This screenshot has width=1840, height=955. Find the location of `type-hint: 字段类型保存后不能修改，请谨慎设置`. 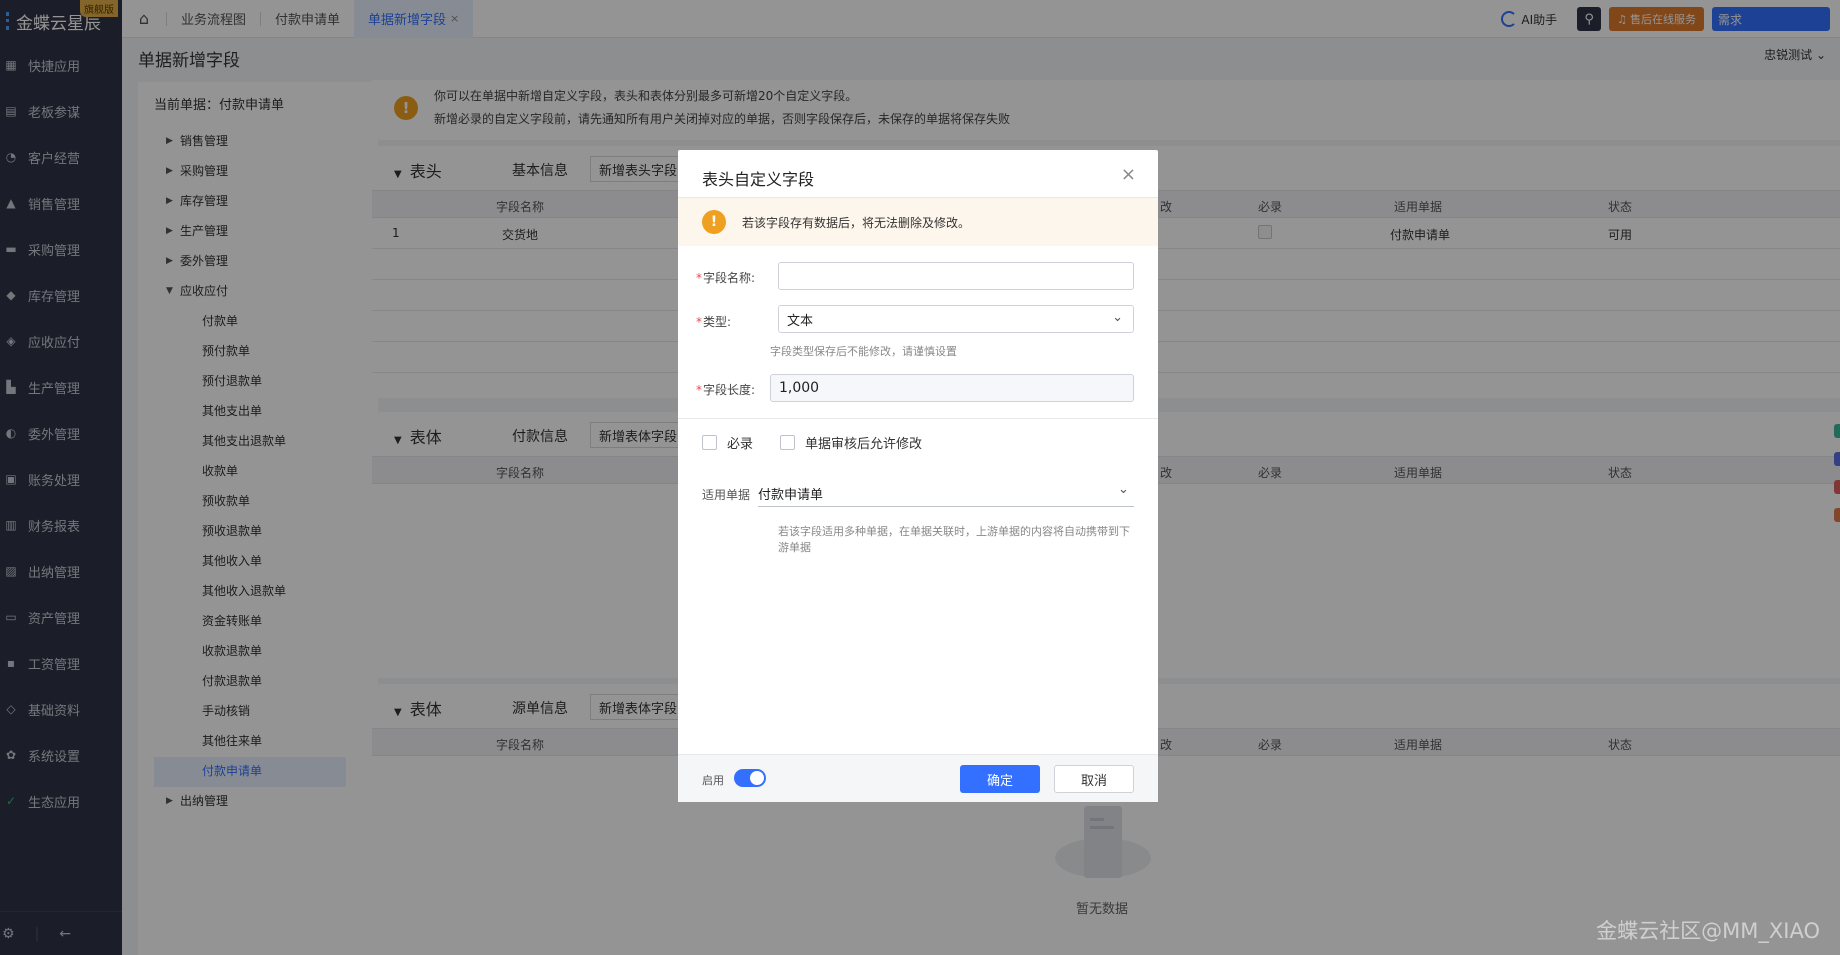

type-hint: 字段类型保存后不能修改，请谨慎设置 is located at coordinates (863, 351).